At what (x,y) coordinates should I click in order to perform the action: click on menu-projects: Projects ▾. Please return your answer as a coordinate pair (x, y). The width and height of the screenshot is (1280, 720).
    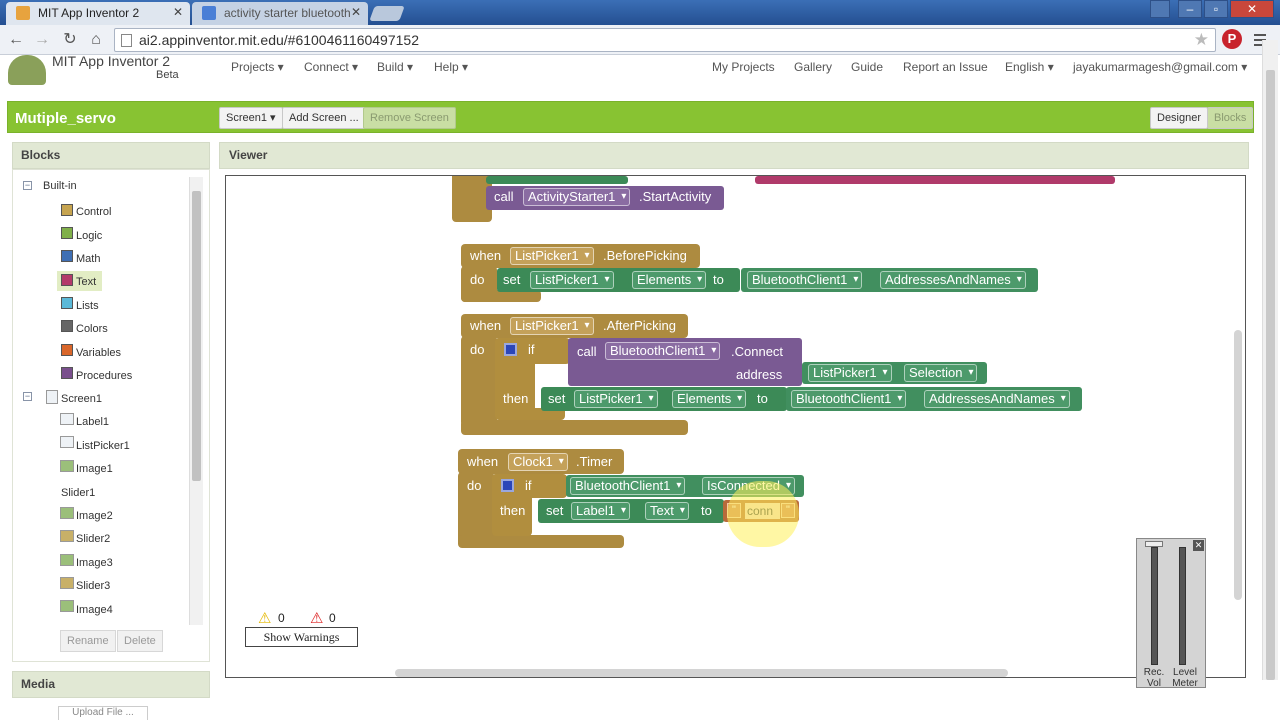
    Looking at the image, I should click on (257, 67).